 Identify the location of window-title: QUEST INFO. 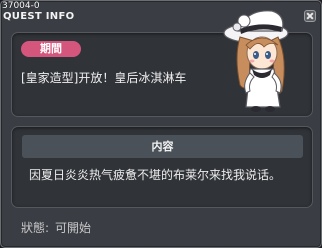
(39, 16).